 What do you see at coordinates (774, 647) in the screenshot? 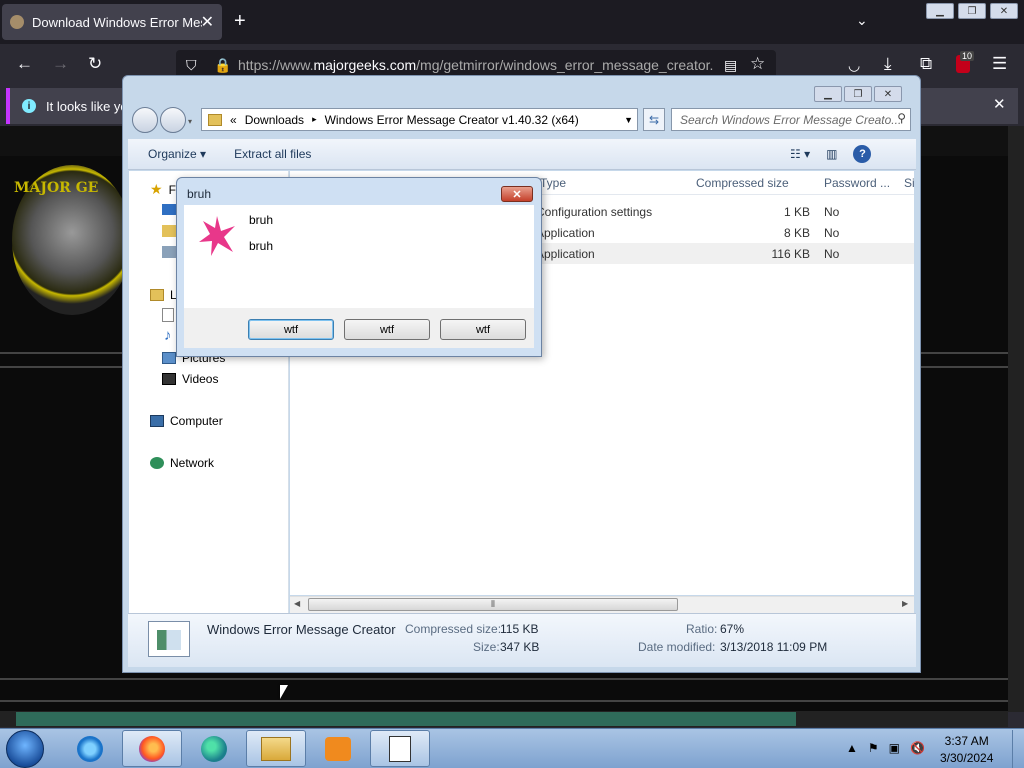
I see `detail-modified-value: 3/13/2018 11:09 PM` at bounding box center [774, 647].